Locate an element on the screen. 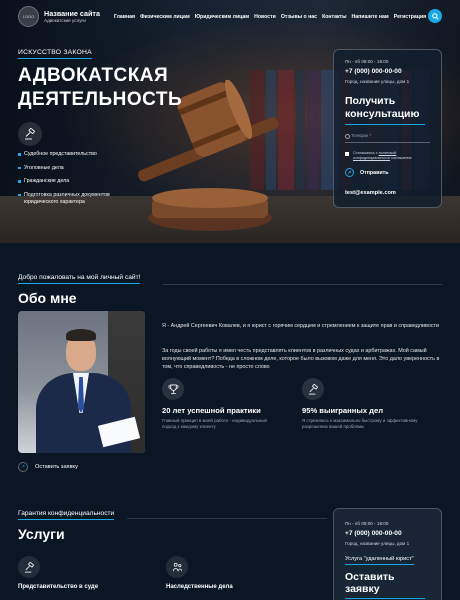 The width and height of the screenshot is (460, 600). court-badge is located at coordinates (29, 567).